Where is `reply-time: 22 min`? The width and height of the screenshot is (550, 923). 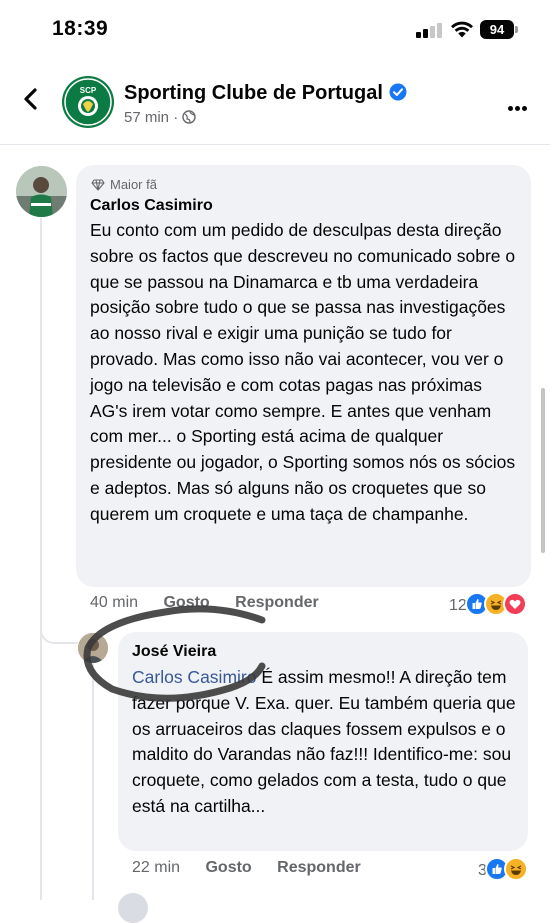
reply-time: 22 min is located at coordinates (156, 867).